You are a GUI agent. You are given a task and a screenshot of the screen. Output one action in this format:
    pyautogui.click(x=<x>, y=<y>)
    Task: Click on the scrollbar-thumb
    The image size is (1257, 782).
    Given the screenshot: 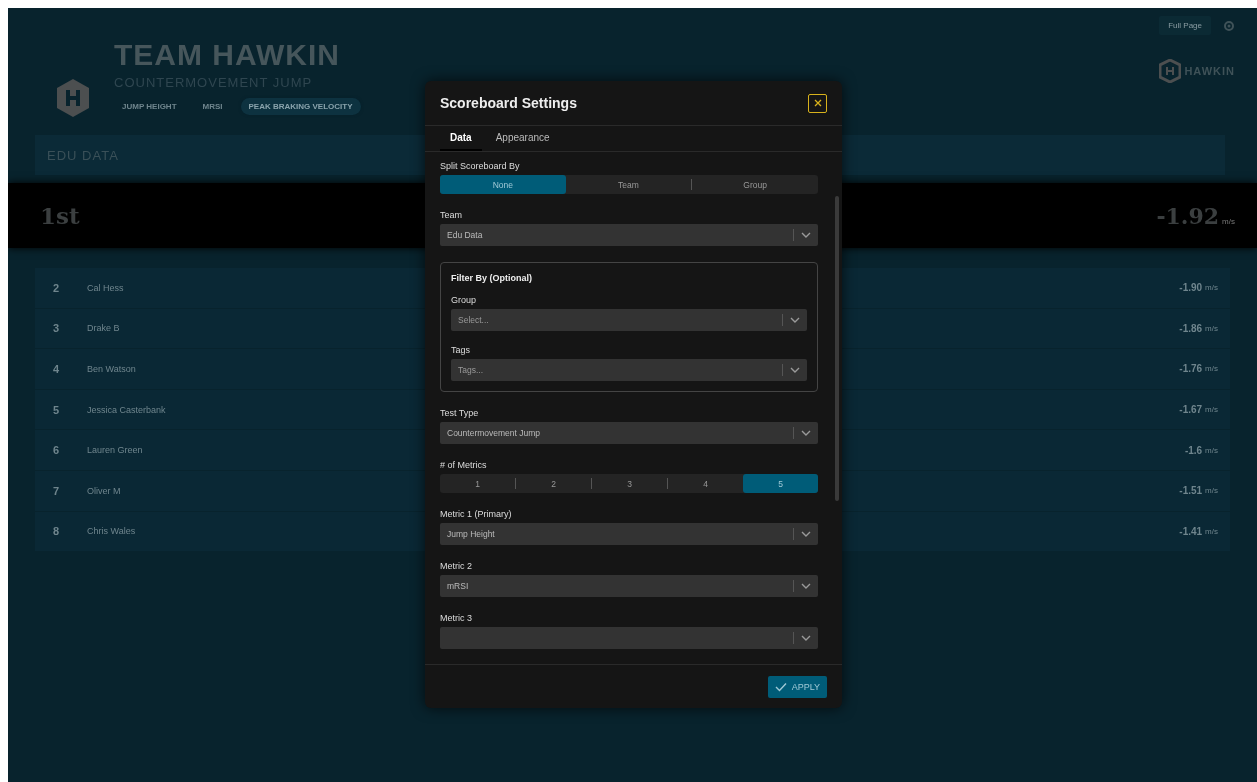 What is the action you would take?
    pyautogui.click(x=837, y=348)
    